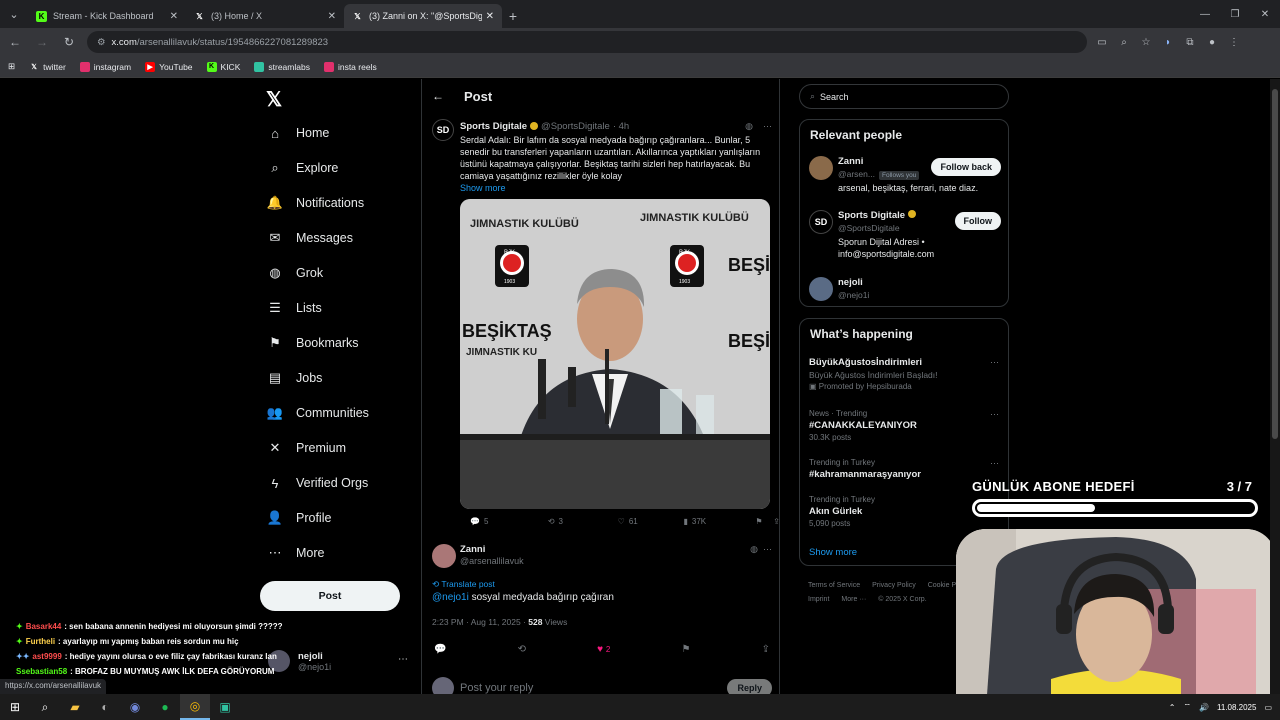  What do you see at coordinates (169, 66) in the screenshot?
I see `bookmark-youtube: ▶ YouTube` at bounding box center [169, 66].